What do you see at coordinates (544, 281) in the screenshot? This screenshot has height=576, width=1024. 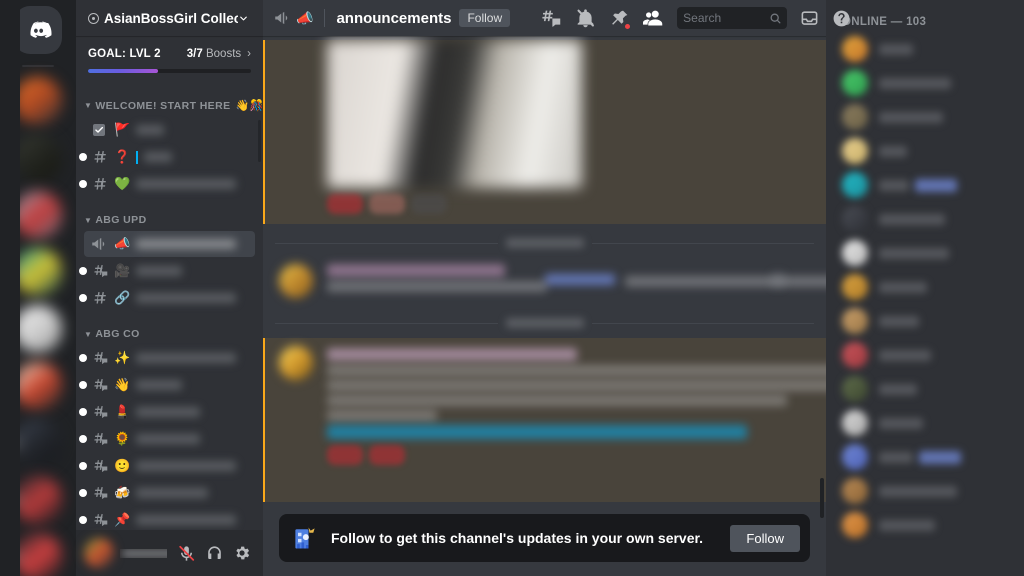 I see `message-group` at bounding box center [544, 281].